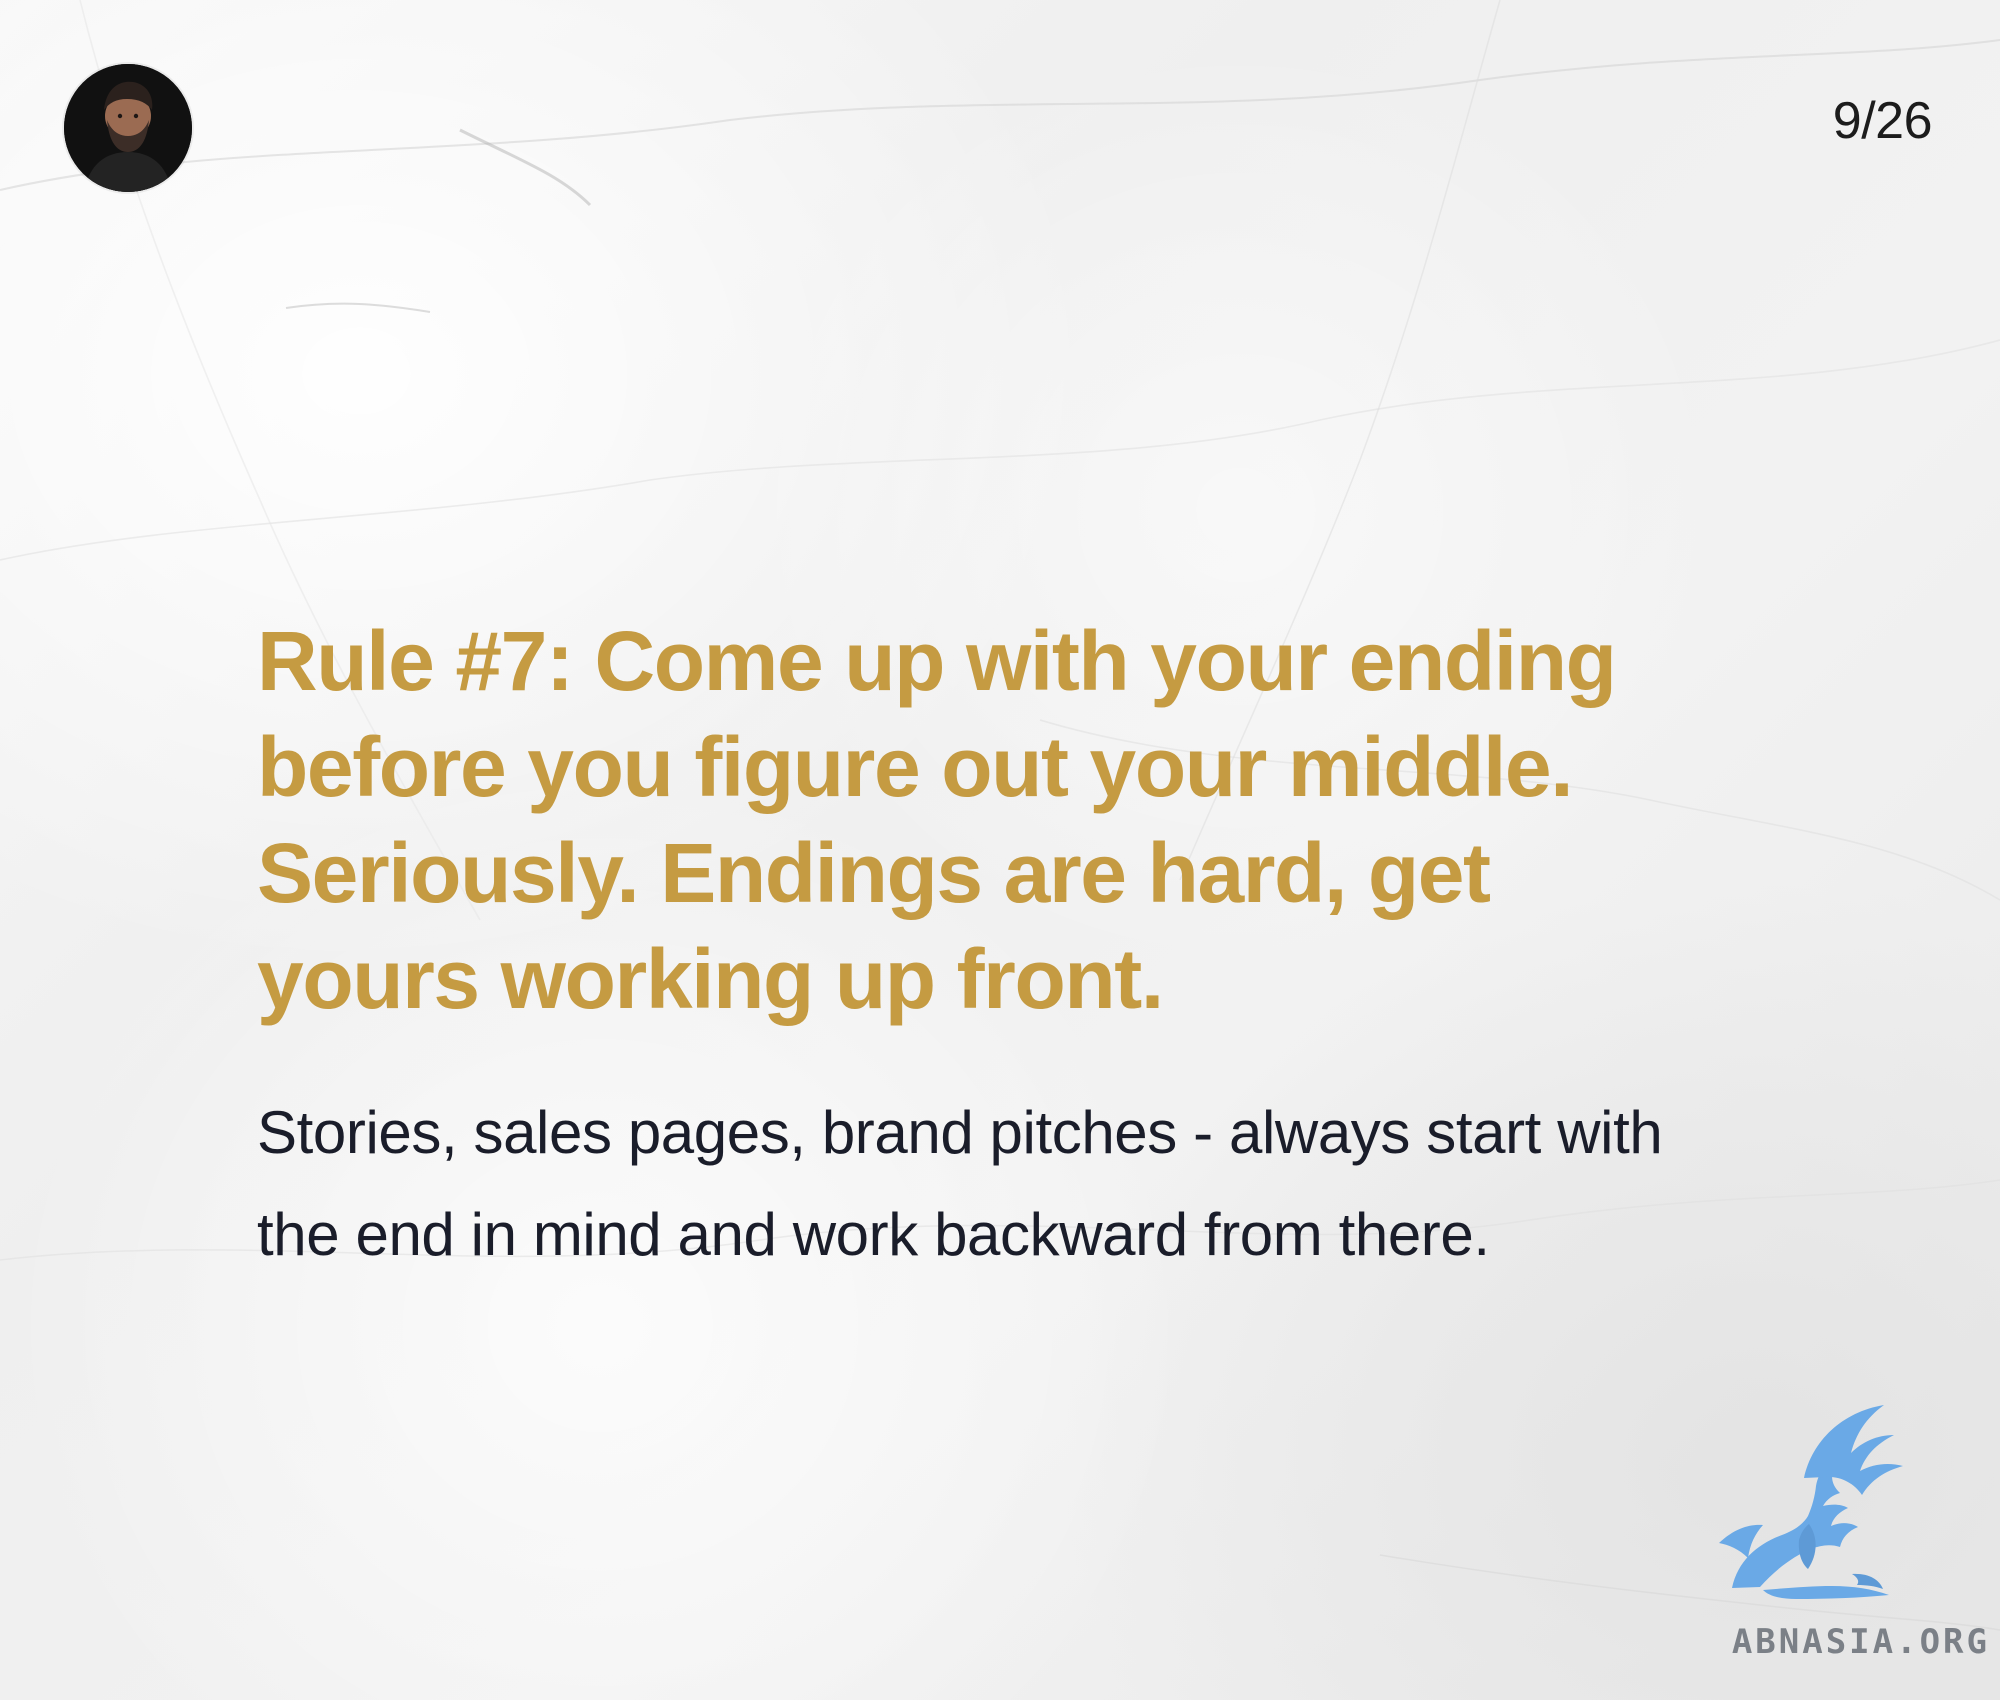 Image resolution: width=2000 pixels, height=1700 pixels. I want to click on page-counter: 9/26, so click(1882, 121).